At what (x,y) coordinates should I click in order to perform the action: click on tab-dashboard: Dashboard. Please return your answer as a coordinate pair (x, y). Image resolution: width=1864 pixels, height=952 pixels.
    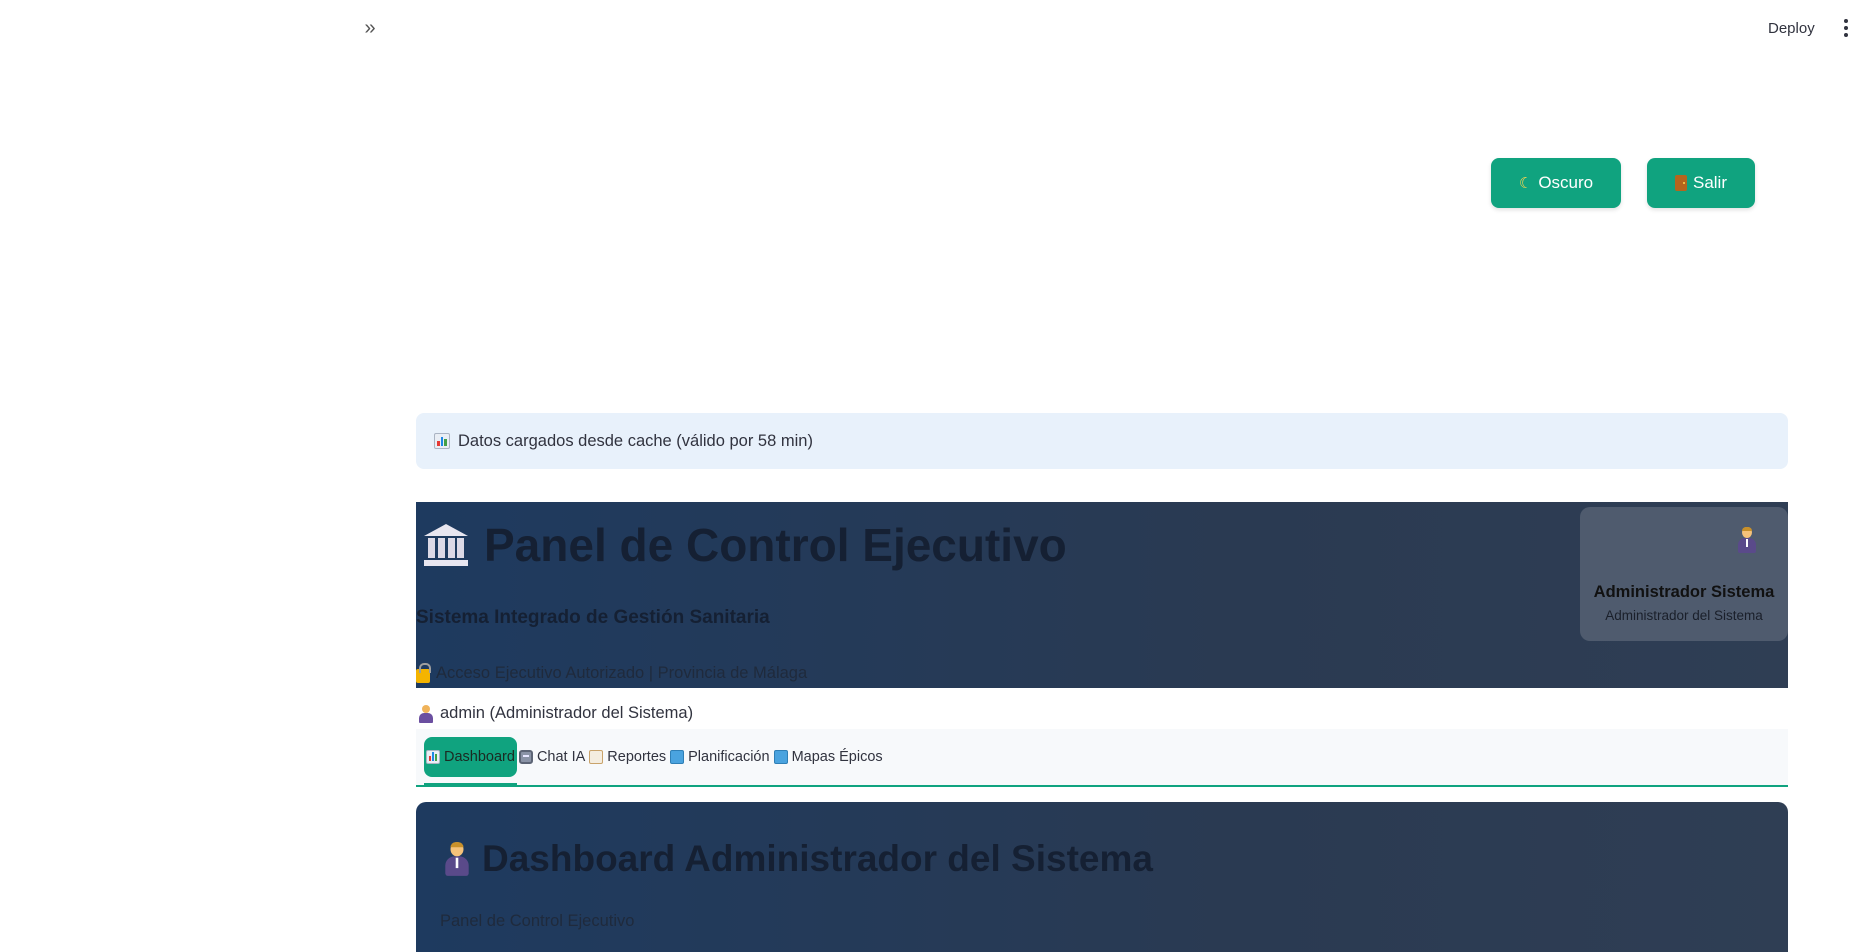
    Looking at the image, I should click on (470, 761).